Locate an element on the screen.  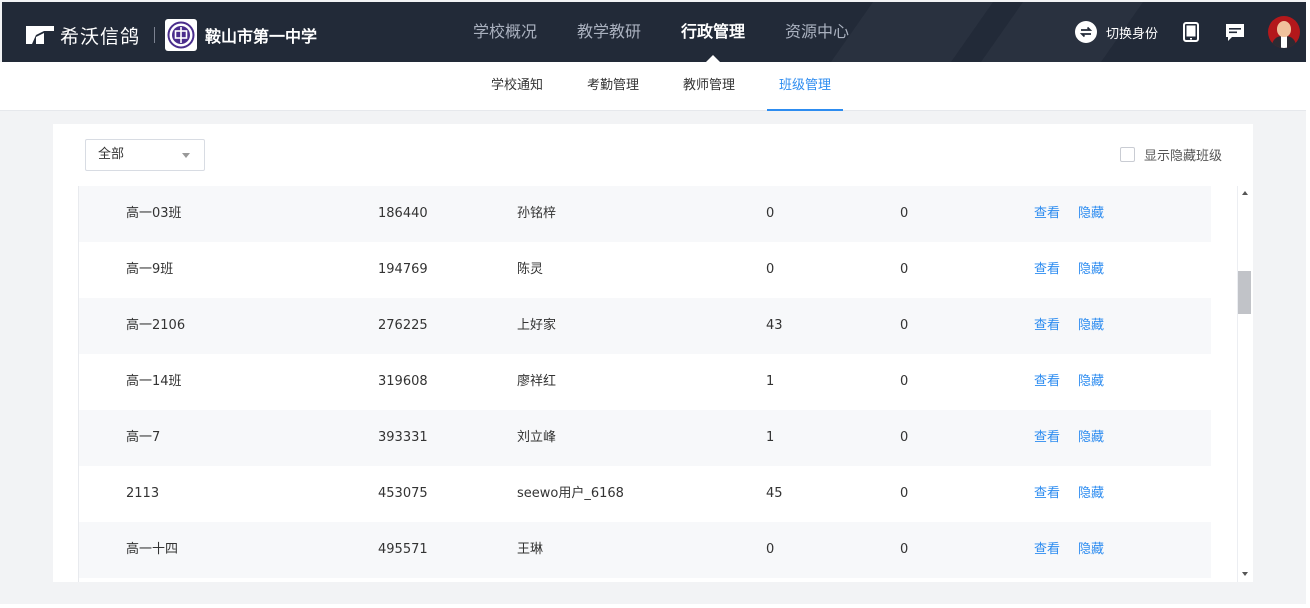
class-name-cell: 高一7 is located at coordinates (143, 437).